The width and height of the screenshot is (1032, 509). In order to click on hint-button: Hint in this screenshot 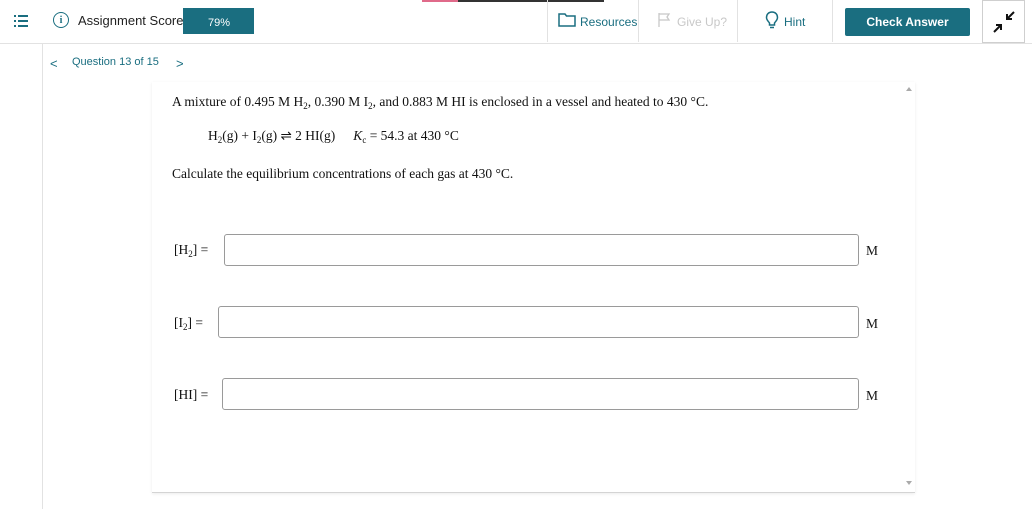, I will do `click(785, 21)`.